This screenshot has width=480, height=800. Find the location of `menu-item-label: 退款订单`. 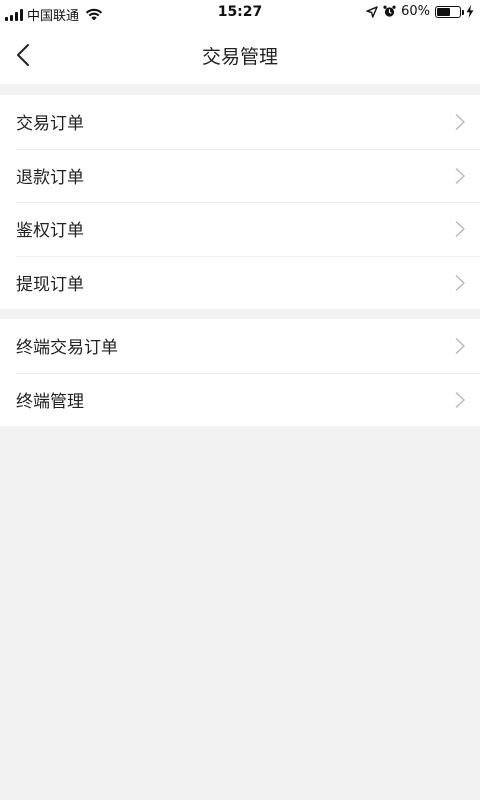

menu-item-label: 退款订单 is located at coordinates (50, 177).